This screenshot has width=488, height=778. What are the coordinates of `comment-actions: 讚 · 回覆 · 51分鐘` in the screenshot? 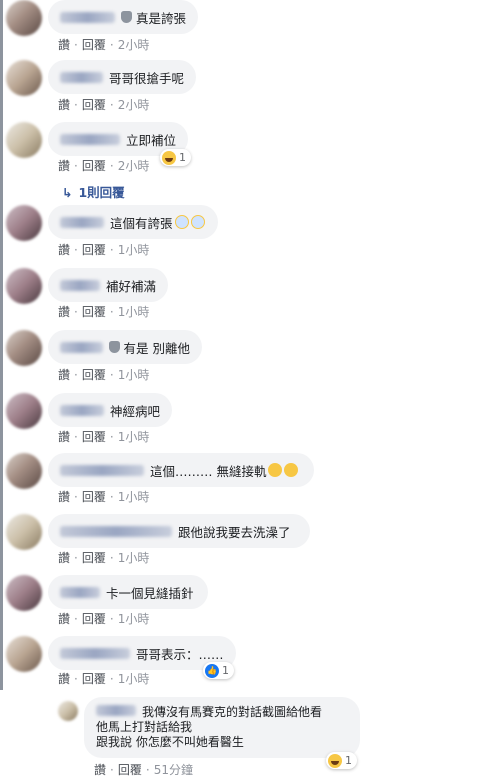 It's located at (143, 770).